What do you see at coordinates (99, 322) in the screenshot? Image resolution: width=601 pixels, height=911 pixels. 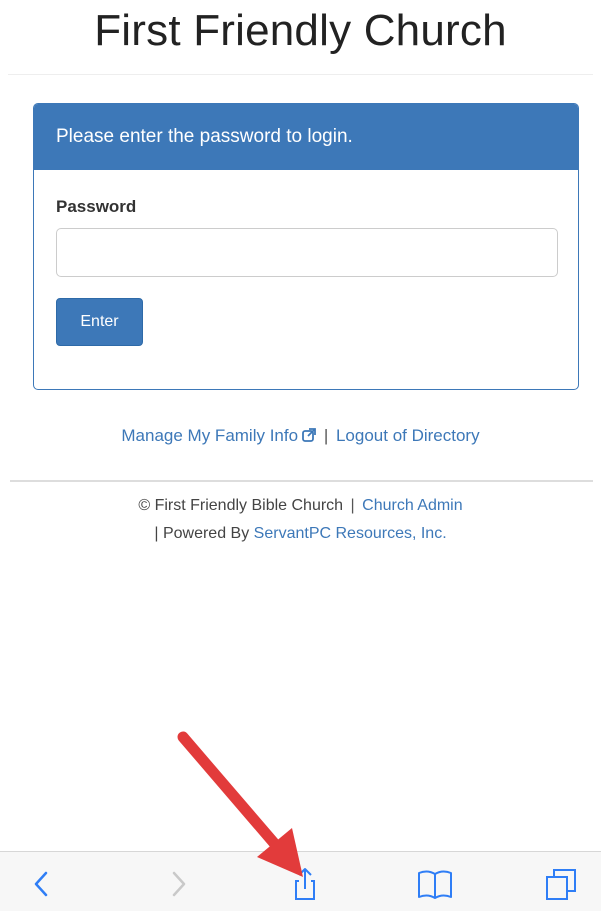 I see `enter-button: Enter` at bounding box center [99, 322].